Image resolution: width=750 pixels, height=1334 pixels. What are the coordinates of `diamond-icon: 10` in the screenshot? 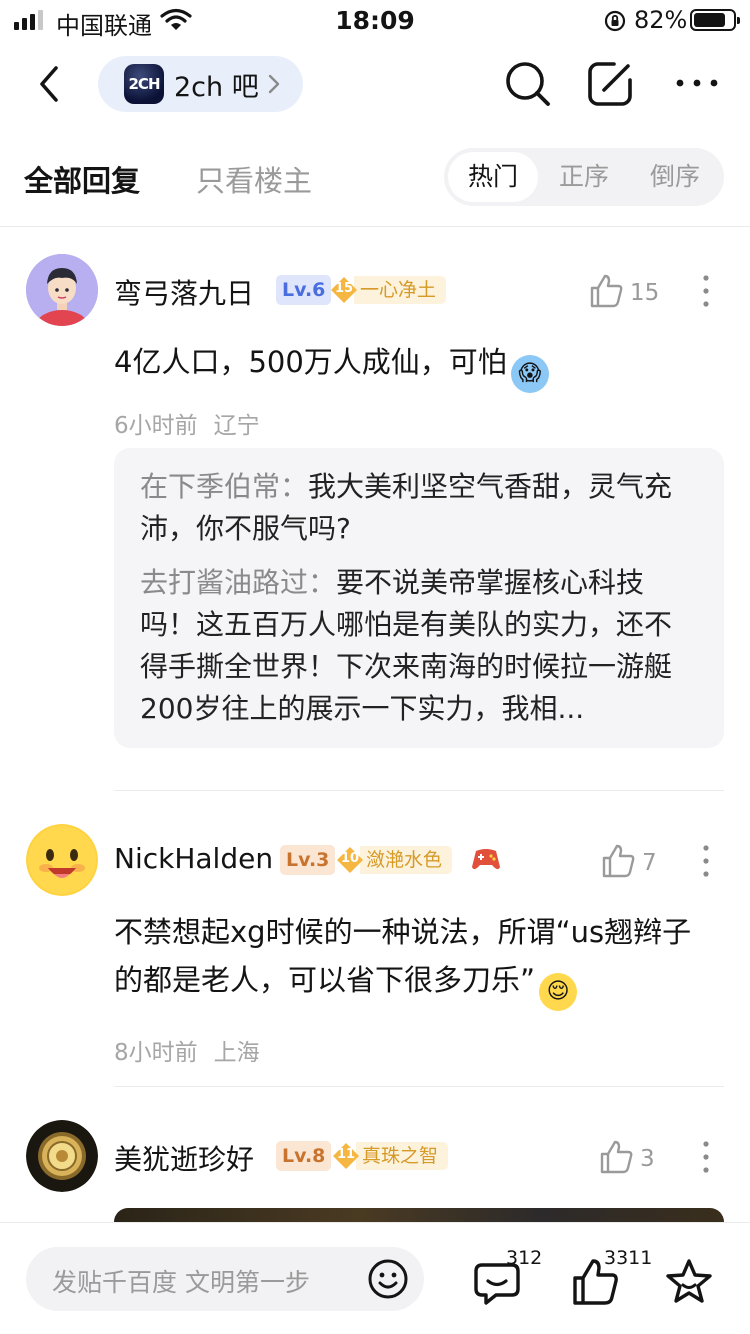 It's located at (350, 860).